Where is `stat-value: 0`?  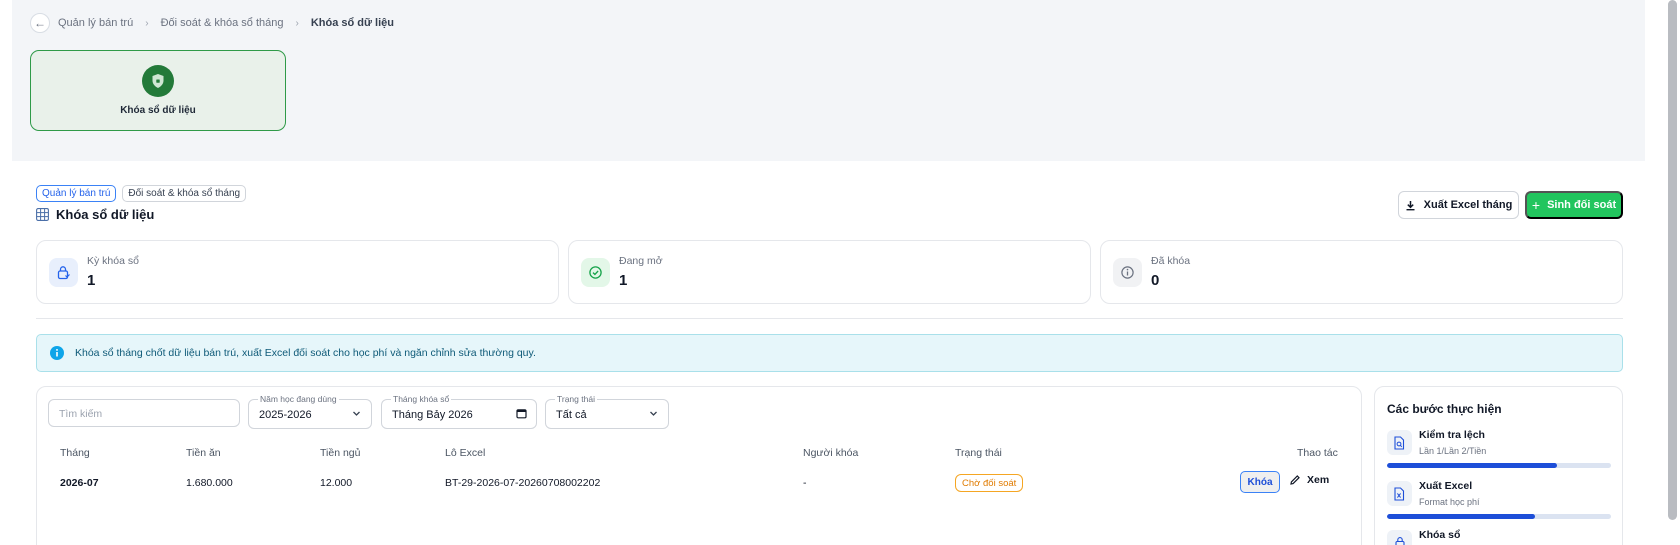 stat-value: 0 is located at coordinates (1155, 280).